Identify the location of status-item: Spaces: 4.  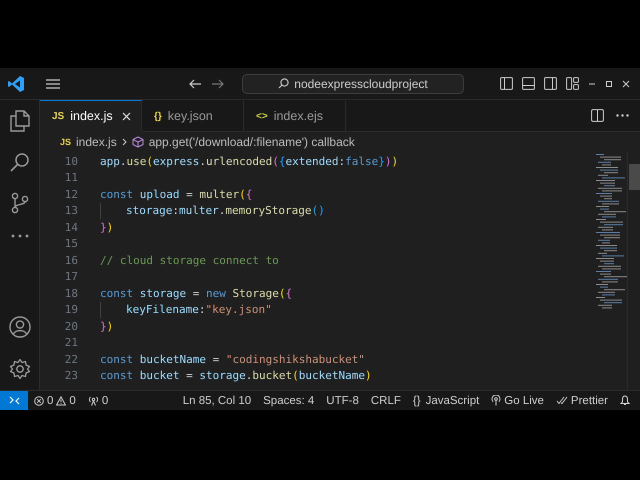
(288, 400).